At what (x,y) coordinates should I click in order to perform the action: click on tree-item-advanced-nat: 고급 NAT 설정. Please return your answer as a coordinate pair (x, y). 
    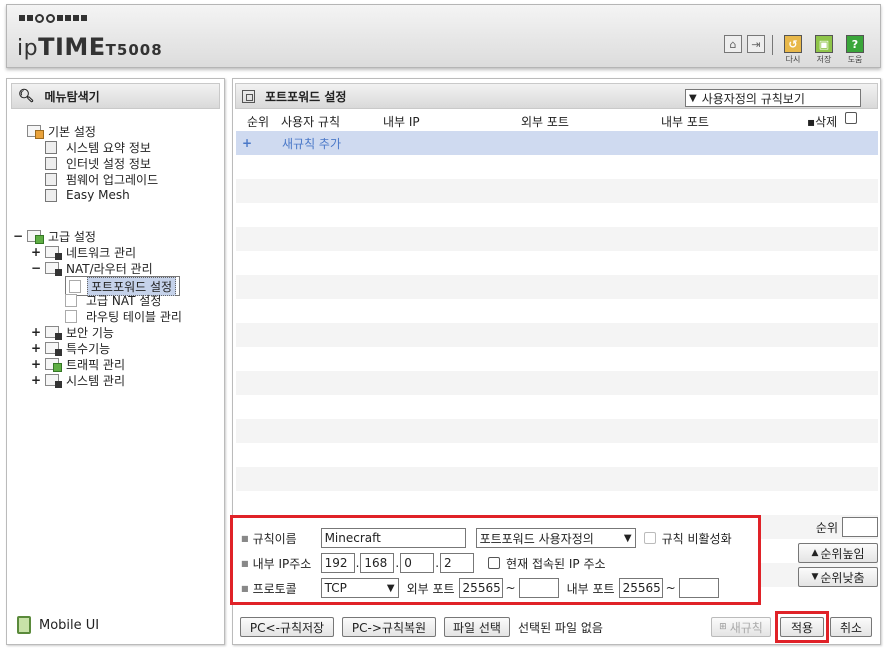
    Looking at the image, I should click on (114, 300).